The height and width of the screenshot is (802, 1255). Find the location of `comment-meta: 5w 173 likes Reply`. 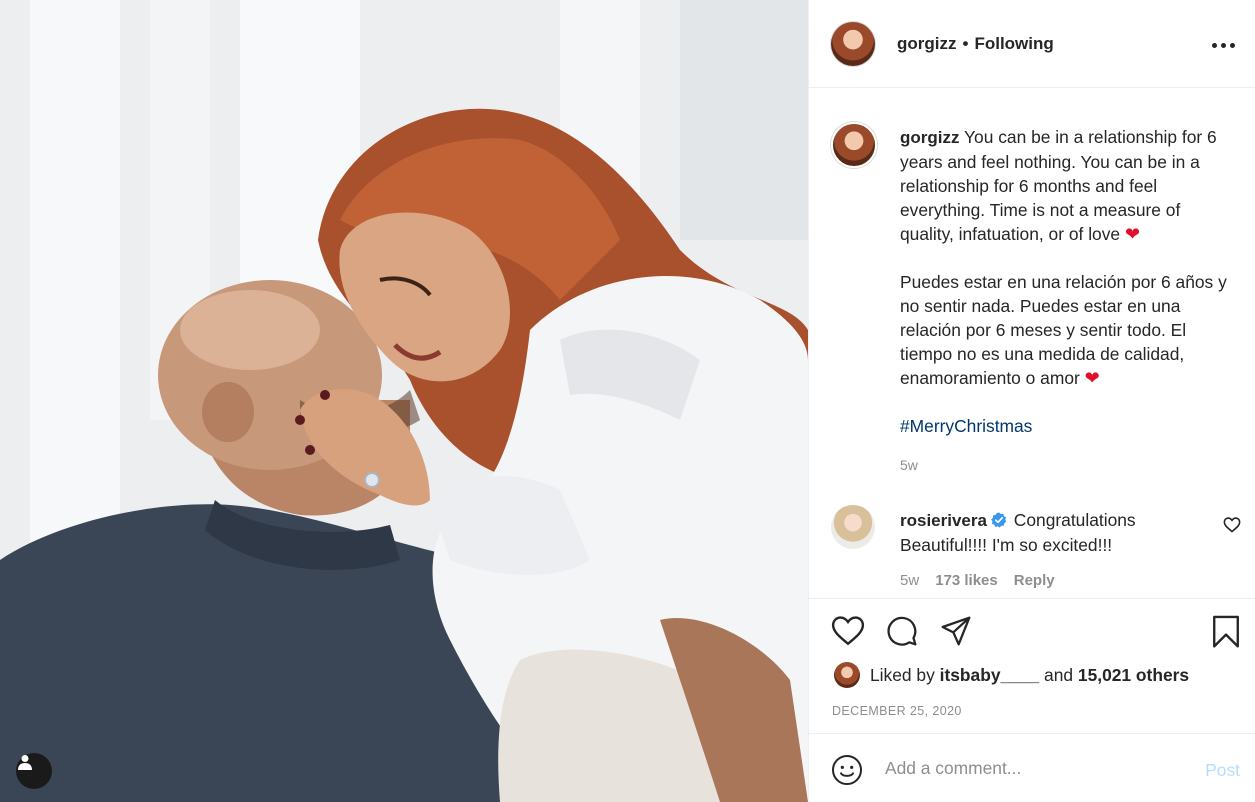

comment-meta: 5w 173 likes Reply is located at coordinates (977, 580).